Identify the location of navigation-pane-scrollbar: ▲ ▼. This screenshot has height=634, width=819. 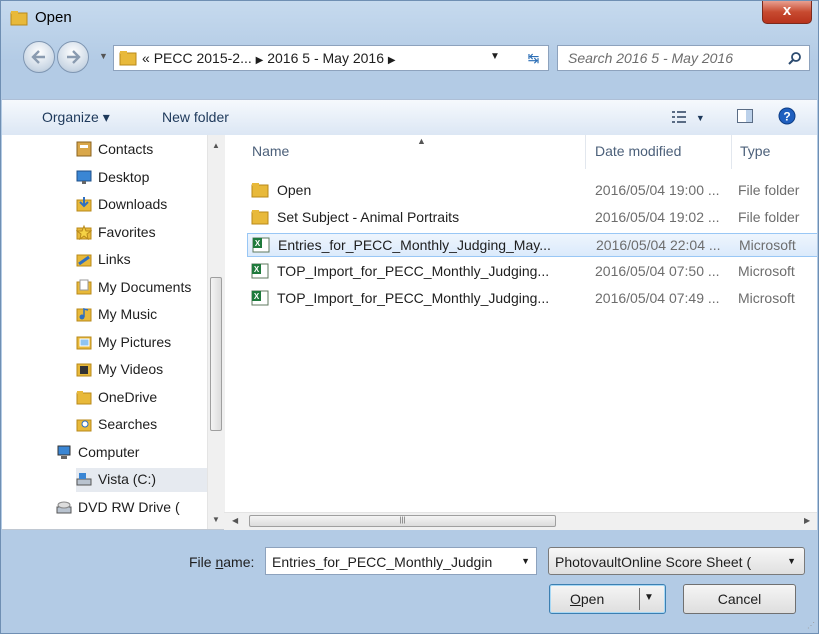
(216, 332).